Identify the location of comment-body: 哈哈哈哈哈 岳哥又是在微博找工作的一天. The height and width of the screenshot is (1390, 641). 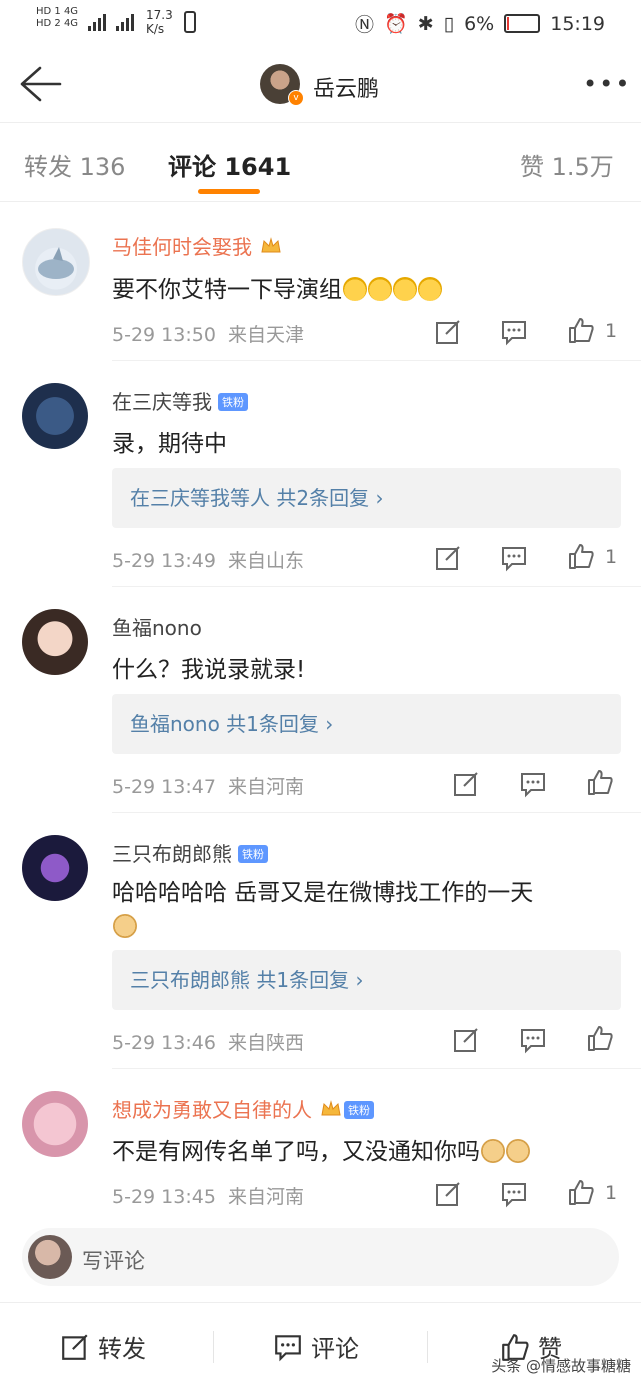
(323, 893).